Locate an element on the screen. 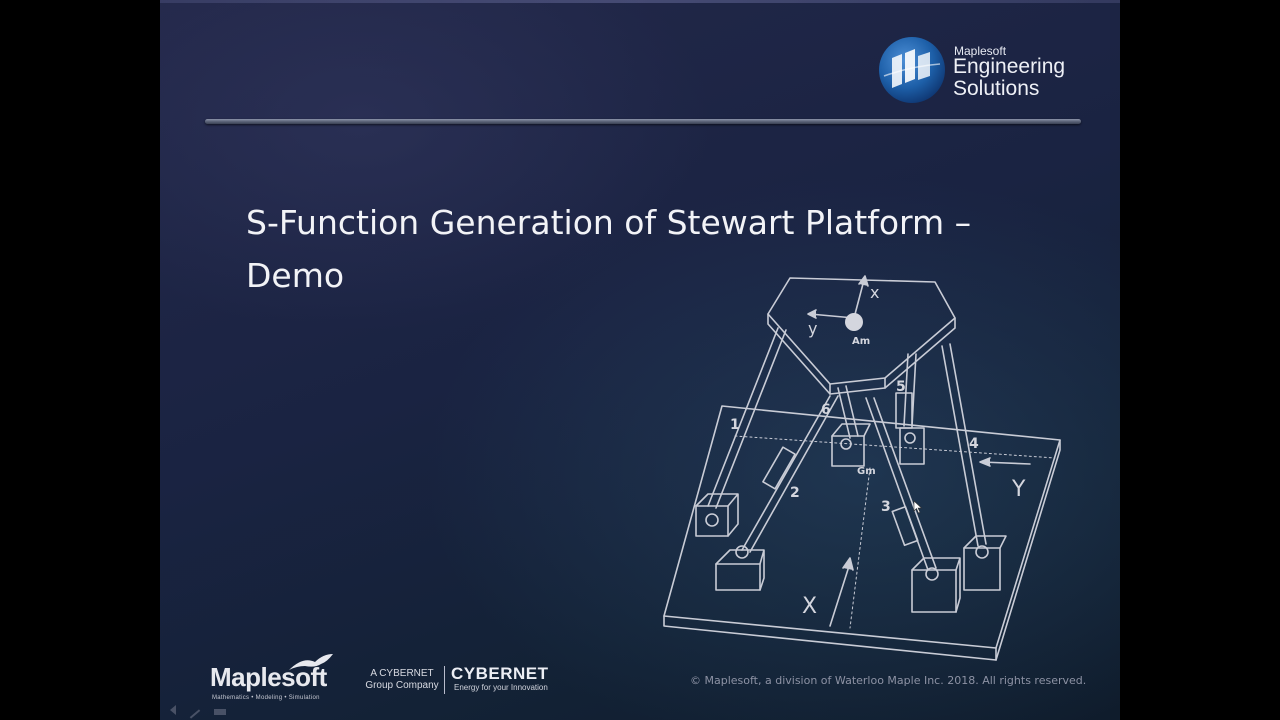  pen-icon is located at coordinates (195, 714).